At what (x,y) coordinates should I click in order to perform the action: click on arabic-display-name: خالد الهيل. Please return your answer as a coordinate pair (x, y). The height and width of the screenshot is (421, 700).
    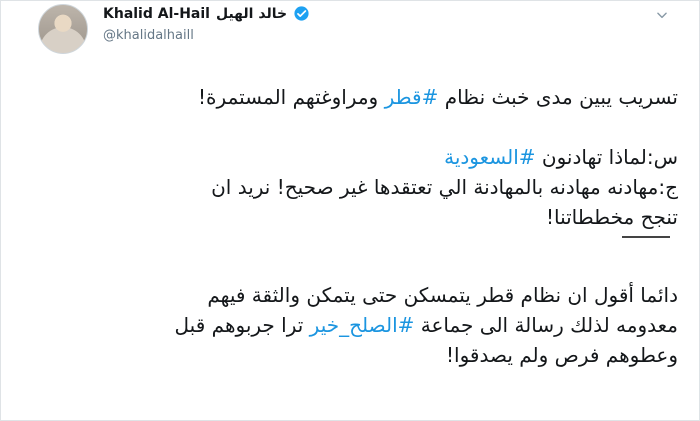
    Looking at the image, I should click on (251, 14).